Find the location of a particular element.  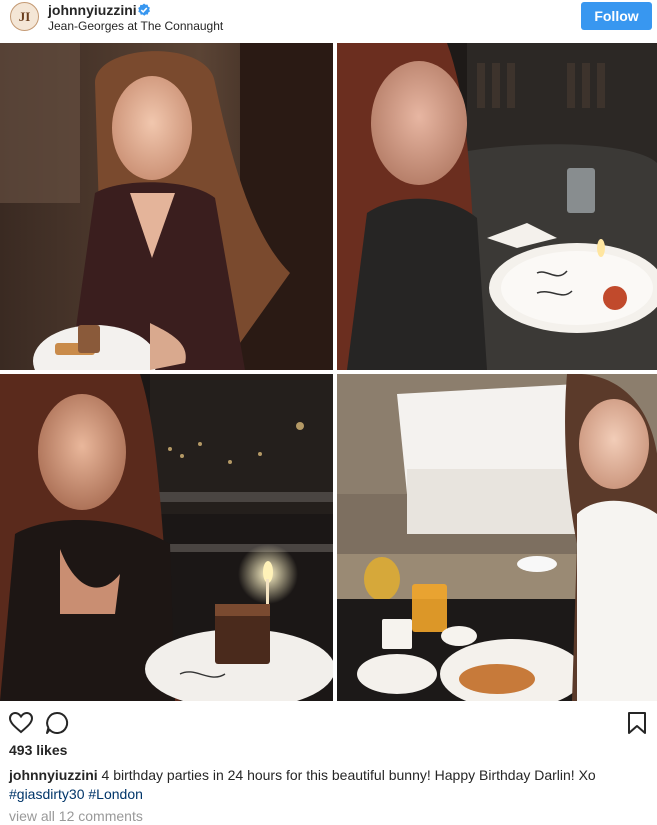

bookmark-icon is located at coordinates (637, 723).